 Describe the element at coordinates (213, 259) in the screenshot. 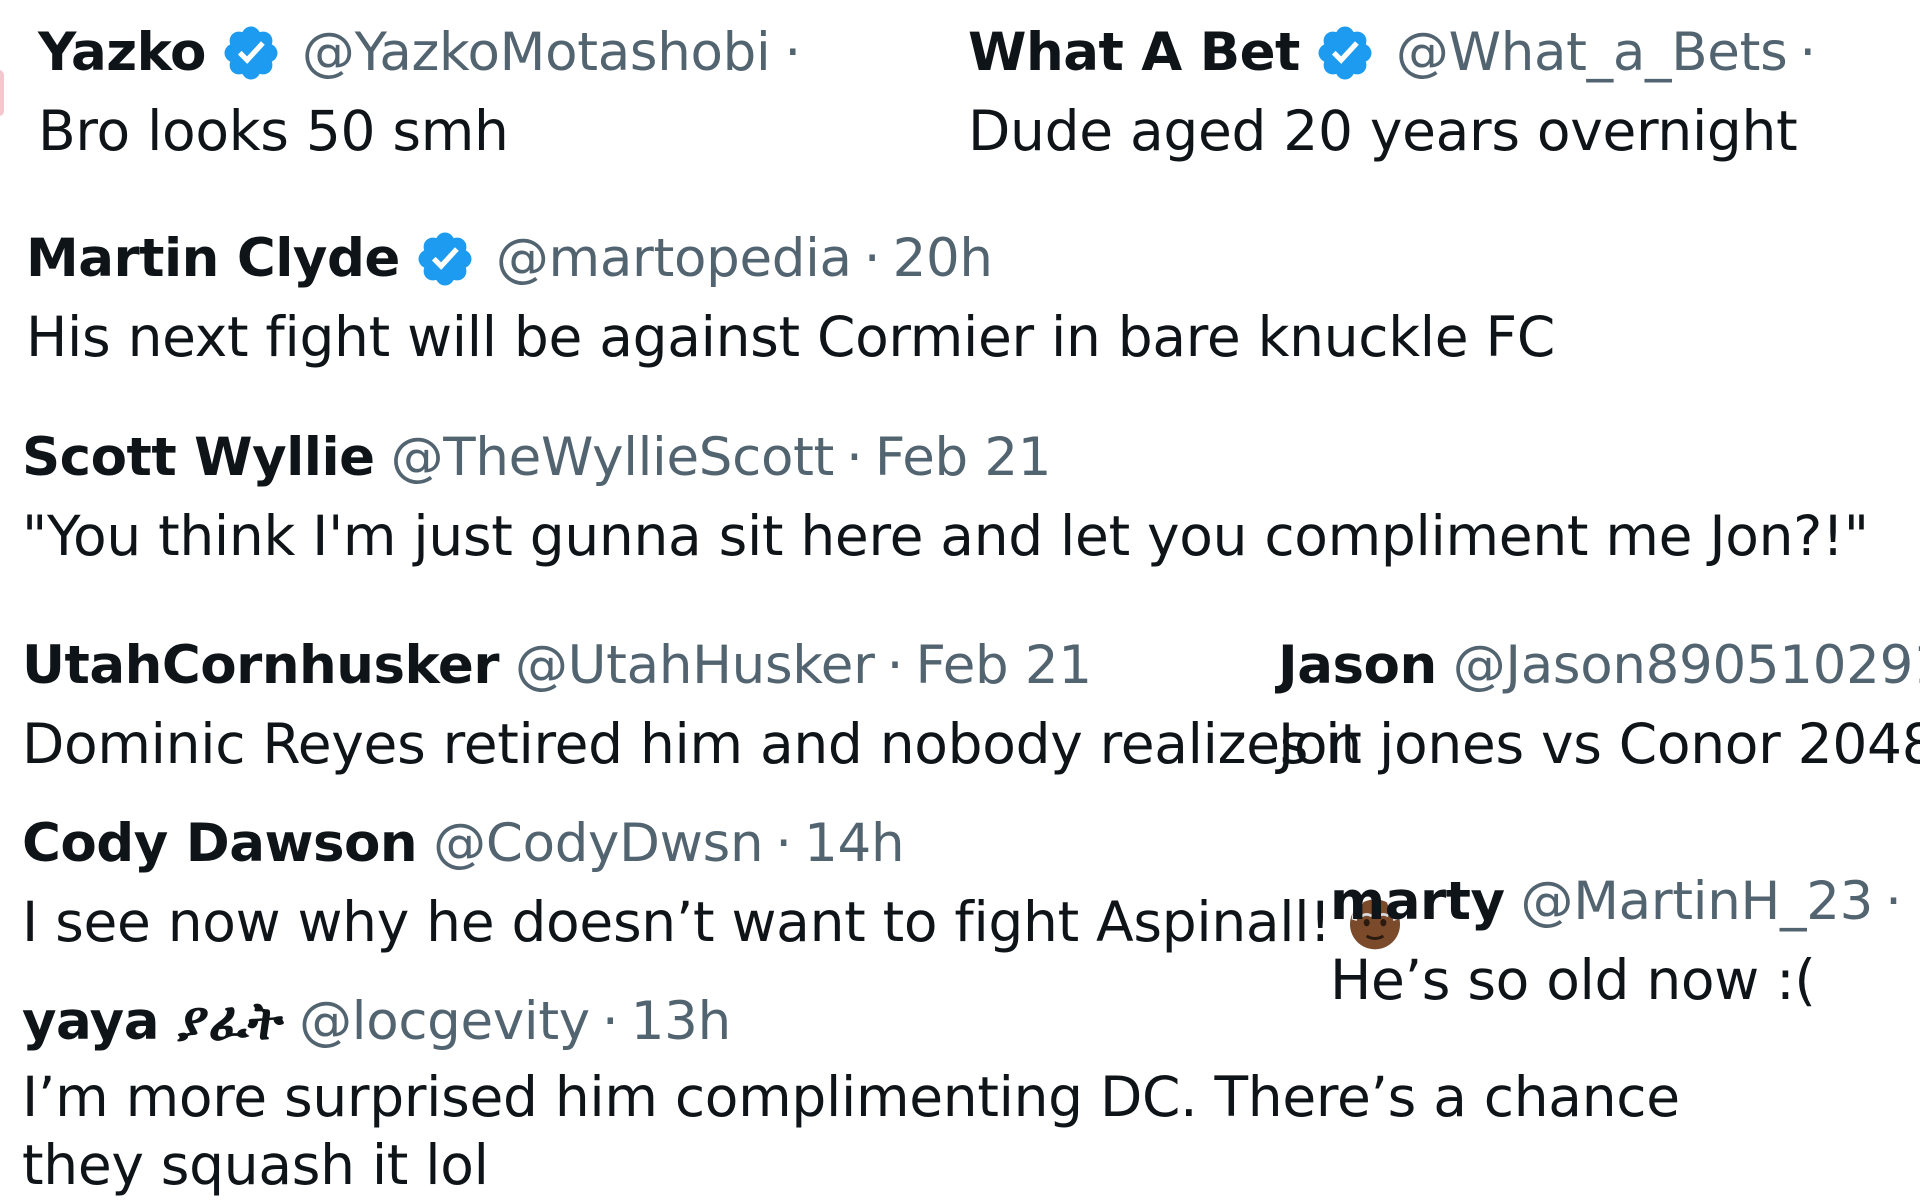

I see `display-name: Martin Clyde` at that location.